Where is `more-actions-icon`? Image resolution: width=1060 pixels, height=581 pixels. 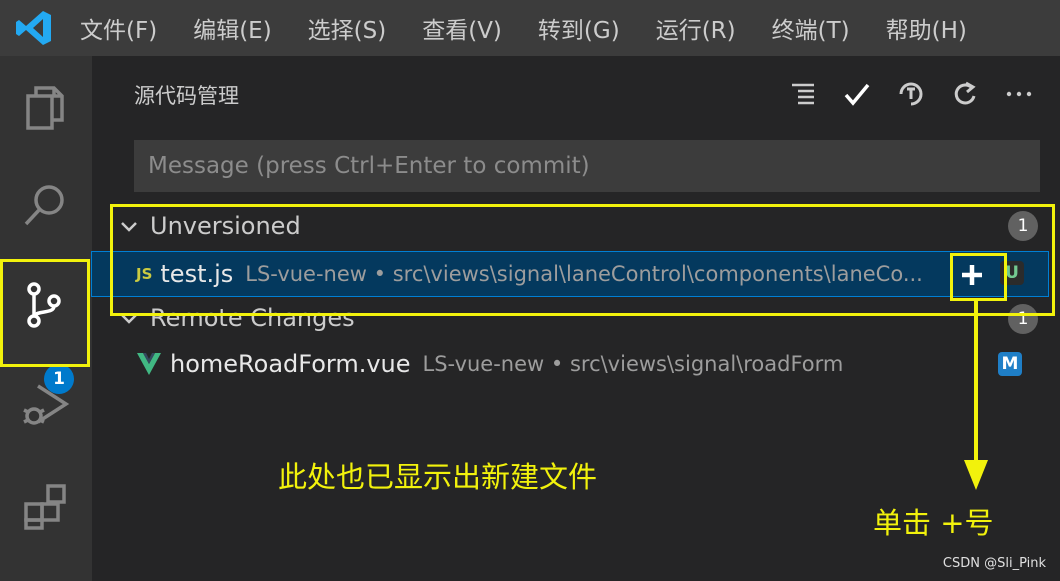 more-actions-icon is located at coordinates (1019, 94).